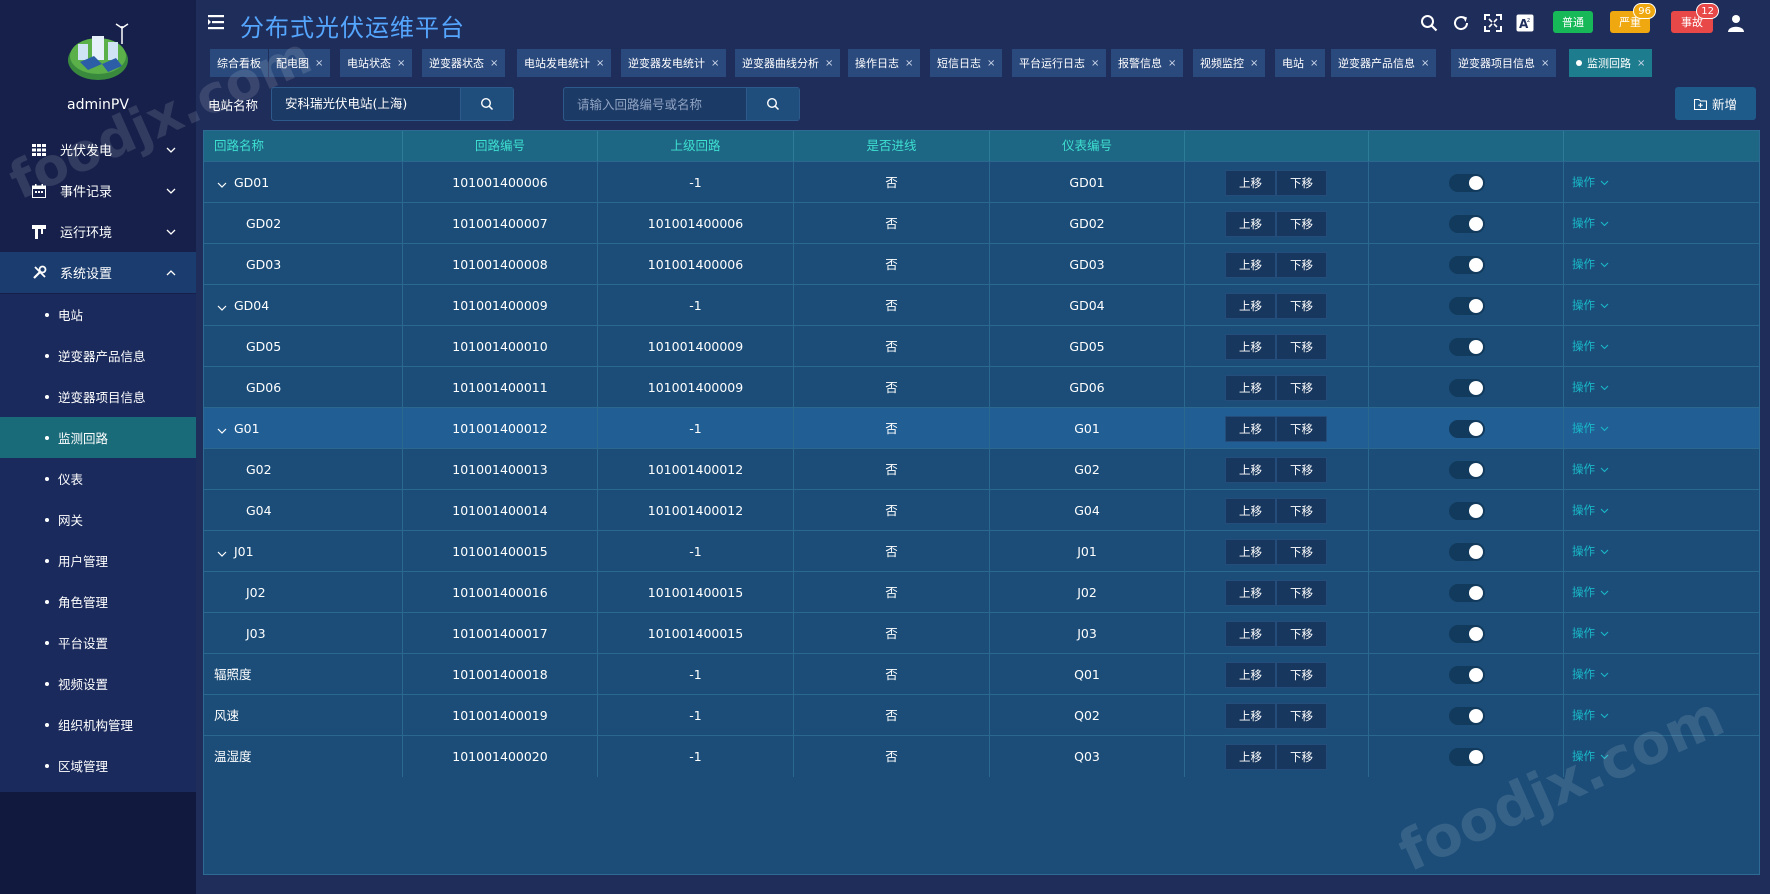 Image resolution: width=1770 pixels, height=894 pixels. Describe the element at coordinates (1736, 23) in the screenshot. I see `user-avatar-icon` at that location.